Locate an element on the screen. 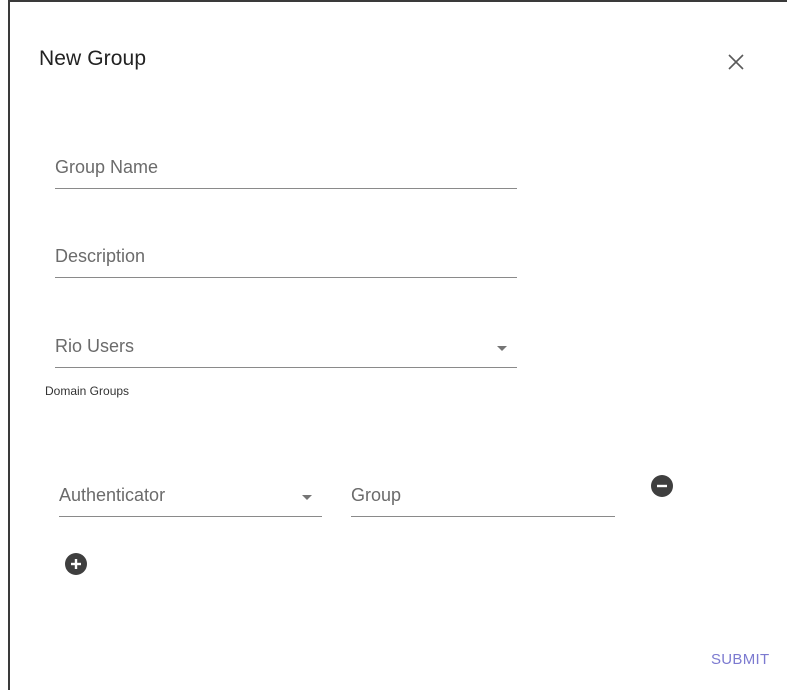 The height and width of the screenshot is (690, 787). domain-group-field is located at coordinates (483, 499).